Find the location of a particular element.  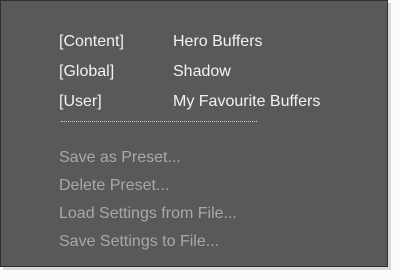

menu-item-preset-my-favourite-buffers: [User] My Favourite Buffers is located at coordinates (189, 102).